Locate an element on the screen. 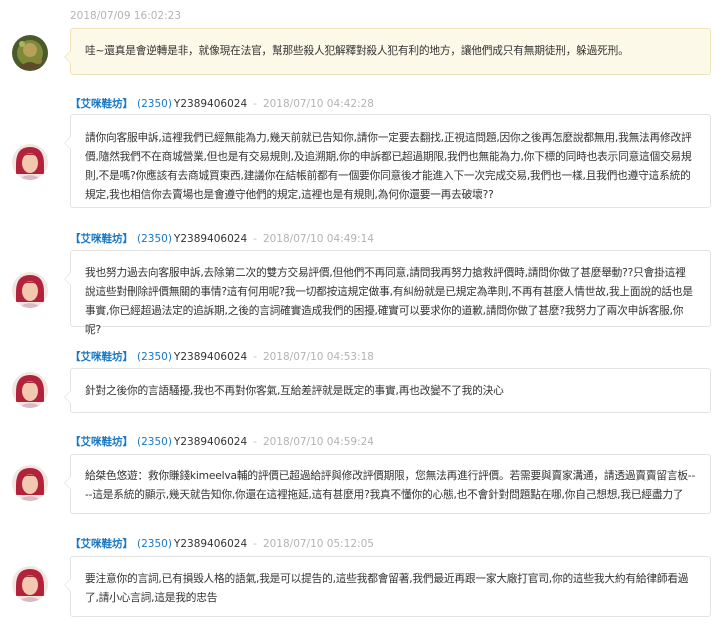 The height and width of the screenshot is (633, 720). message-timestamp: 2018/07/10 04:42:28 is located at coordinates (318, 104).